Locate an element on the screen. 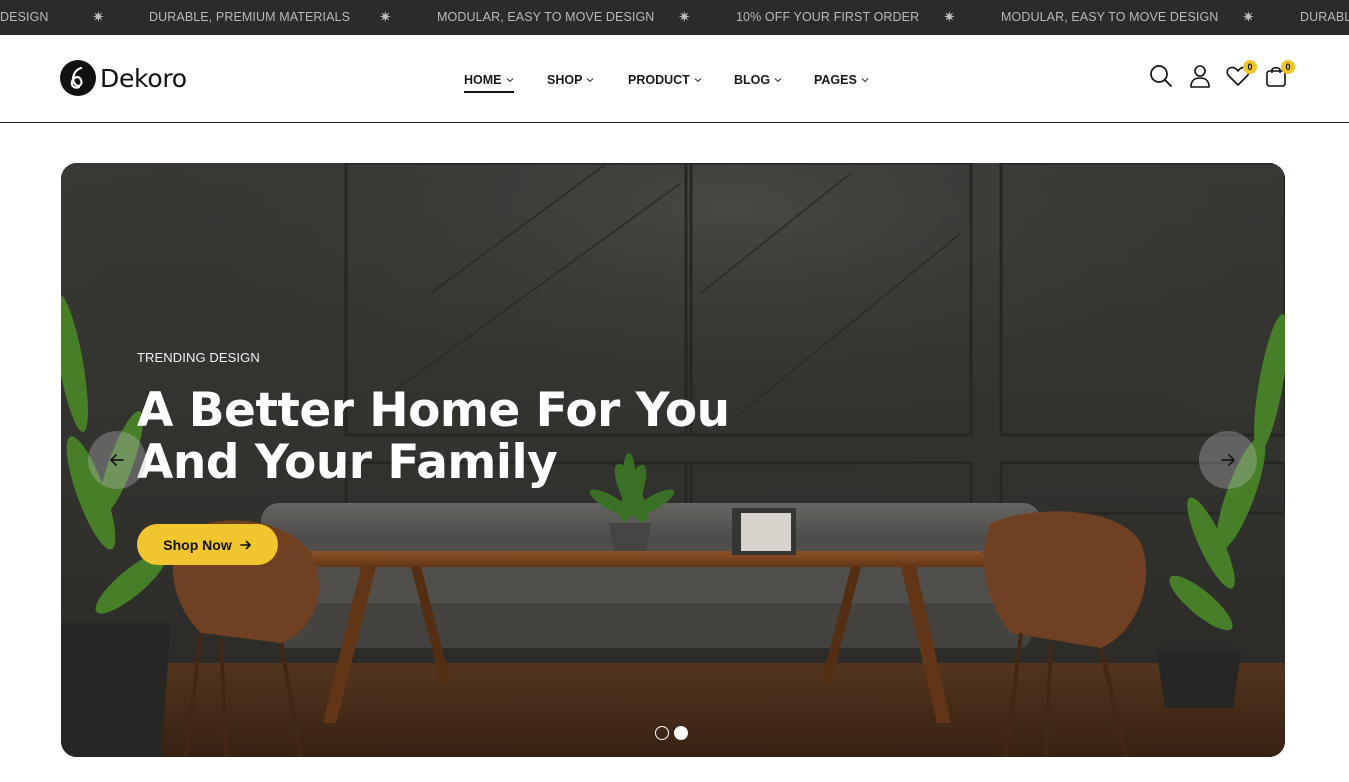  nav-item-blog: BLOG is located at coordinates (758, 80).